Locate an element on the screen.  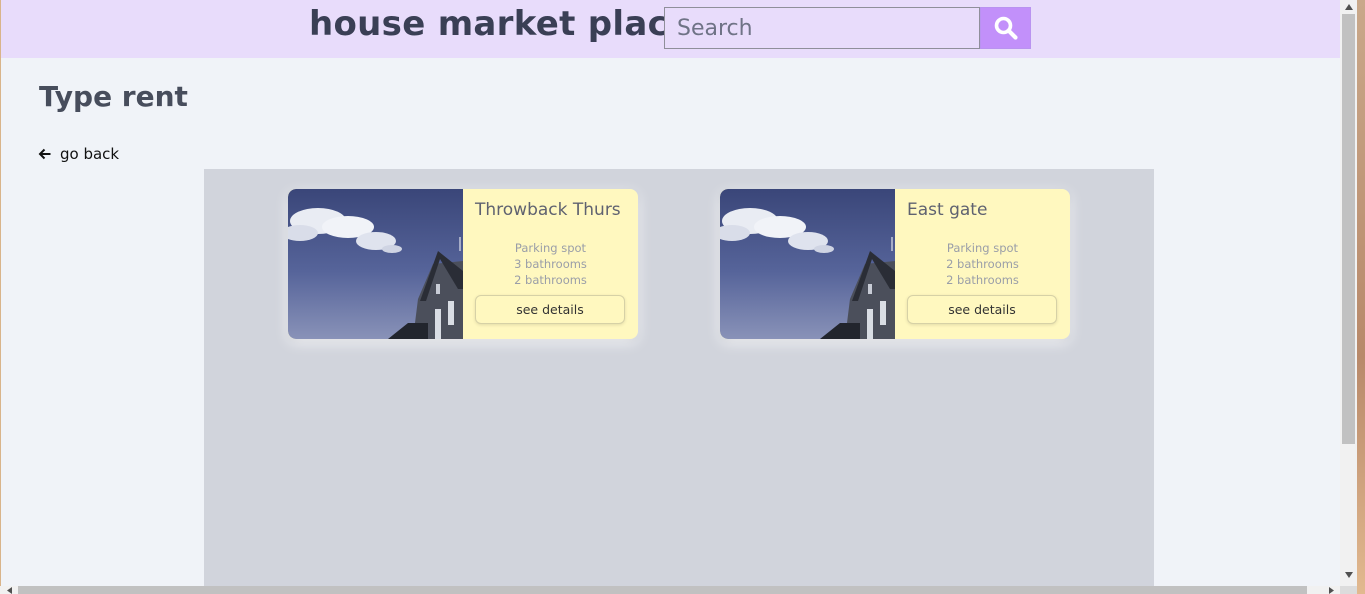
listing-title: Throwback Thurs is located at coordinates (548, 210).